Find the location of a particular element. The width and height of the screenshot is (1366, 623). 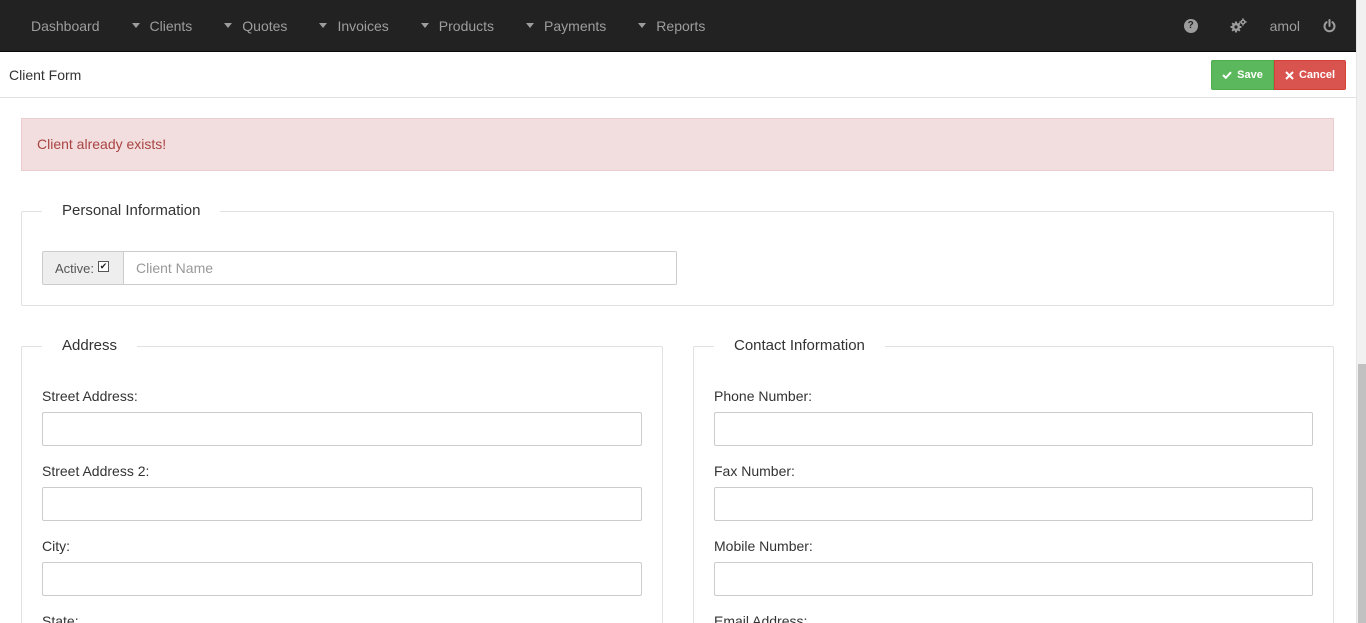

nav-reports: Reports is located at coordinates (671, 25).